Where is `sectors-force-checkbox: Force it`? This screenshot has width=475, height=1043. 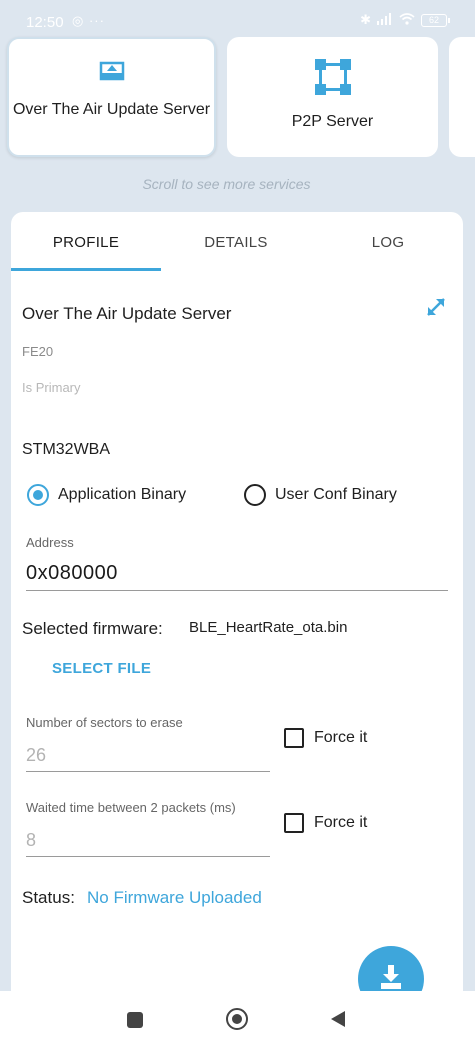
sectors-force-checkbox: Force it is located at coordinates (325, 738).